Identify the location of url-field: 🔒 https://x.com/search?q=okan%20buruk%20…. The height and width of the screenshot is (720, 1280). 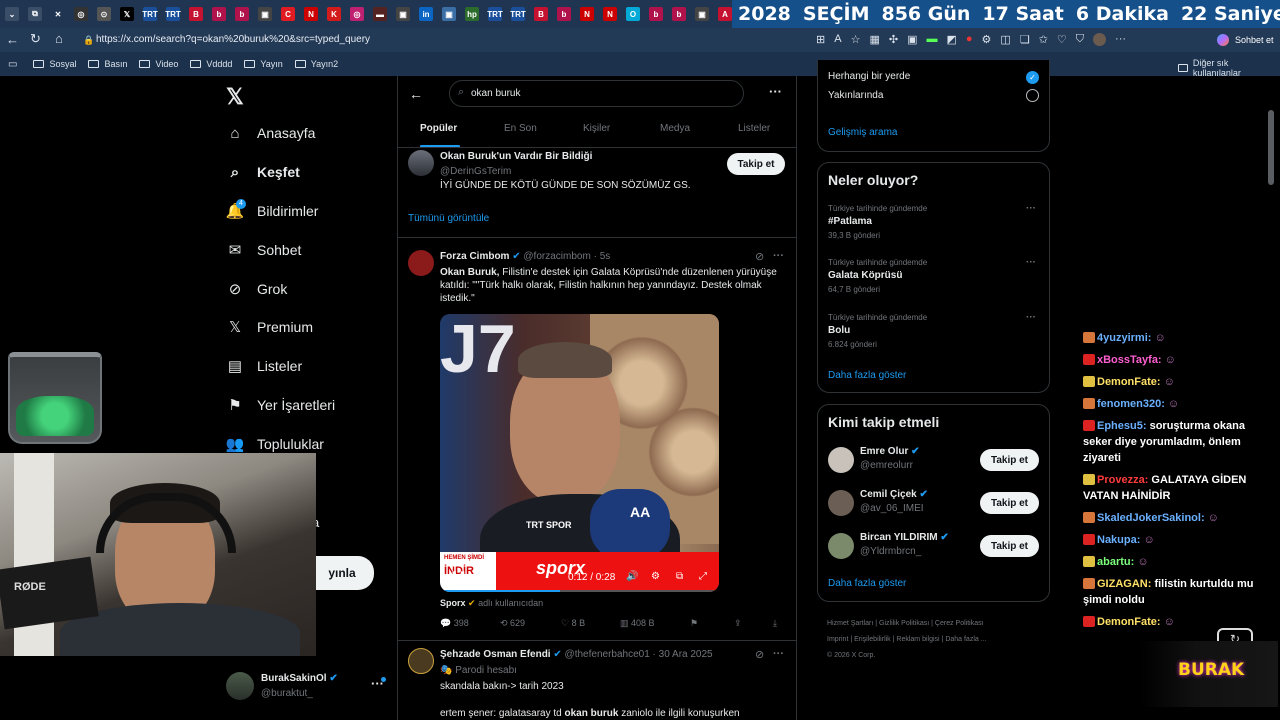
(438, 40).